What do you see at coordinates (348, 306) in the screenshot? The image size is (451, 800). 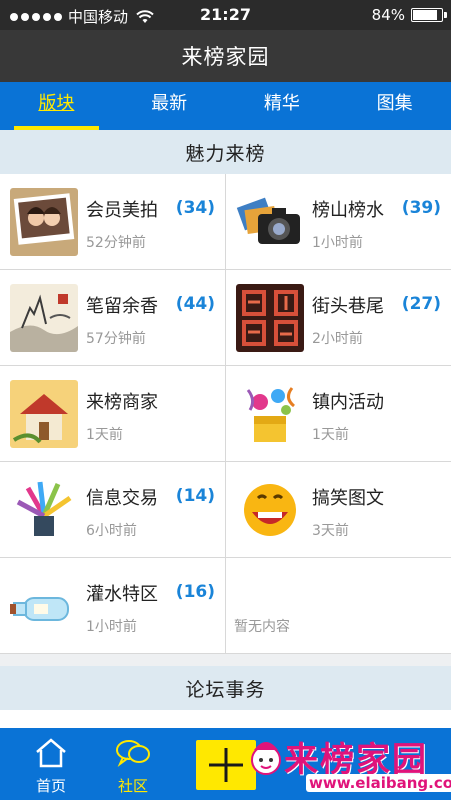 I see `forum-name: 街头巷尾` at bounding box center [348, 306].